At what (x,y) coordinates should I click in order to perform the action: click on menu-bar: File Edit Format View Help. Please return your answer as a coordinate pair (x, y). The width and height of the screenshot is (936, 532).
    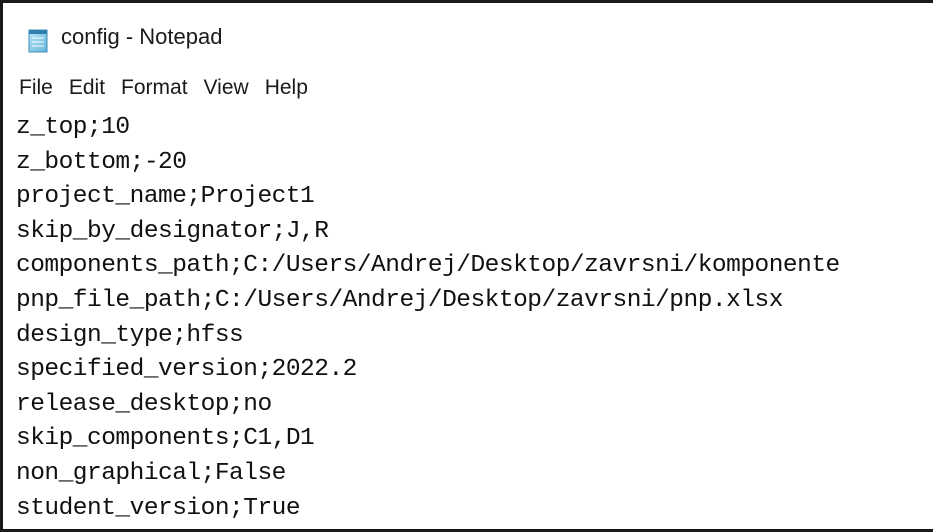
    Looking at the image, I should click on (468, 88).